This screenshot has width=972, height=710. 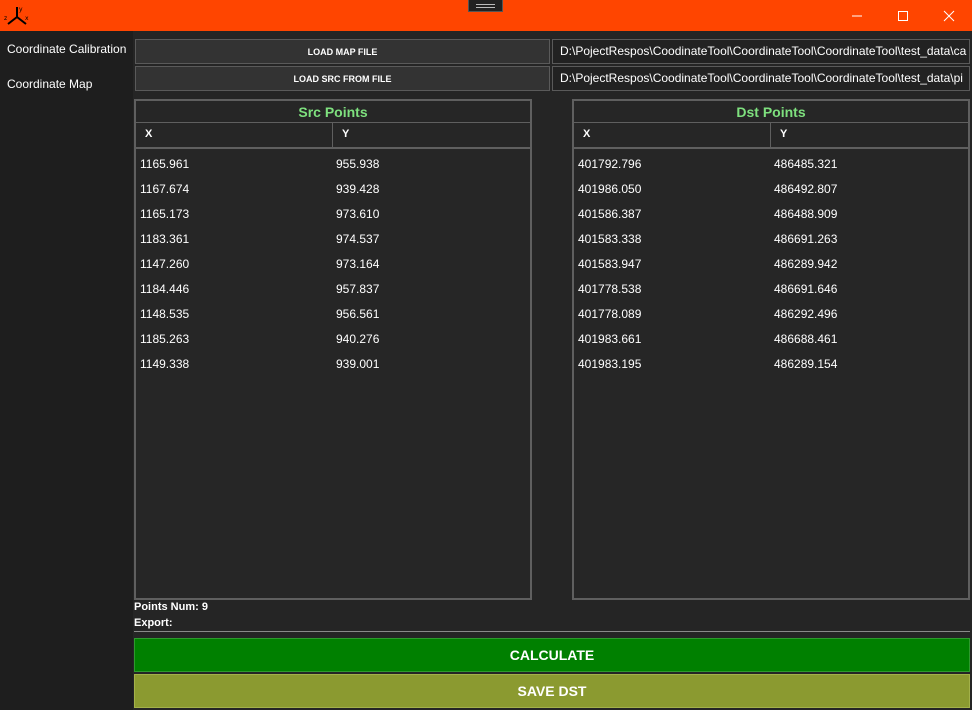 I want to click on src-y-cell: 940.276, so click(x=358, y=339).